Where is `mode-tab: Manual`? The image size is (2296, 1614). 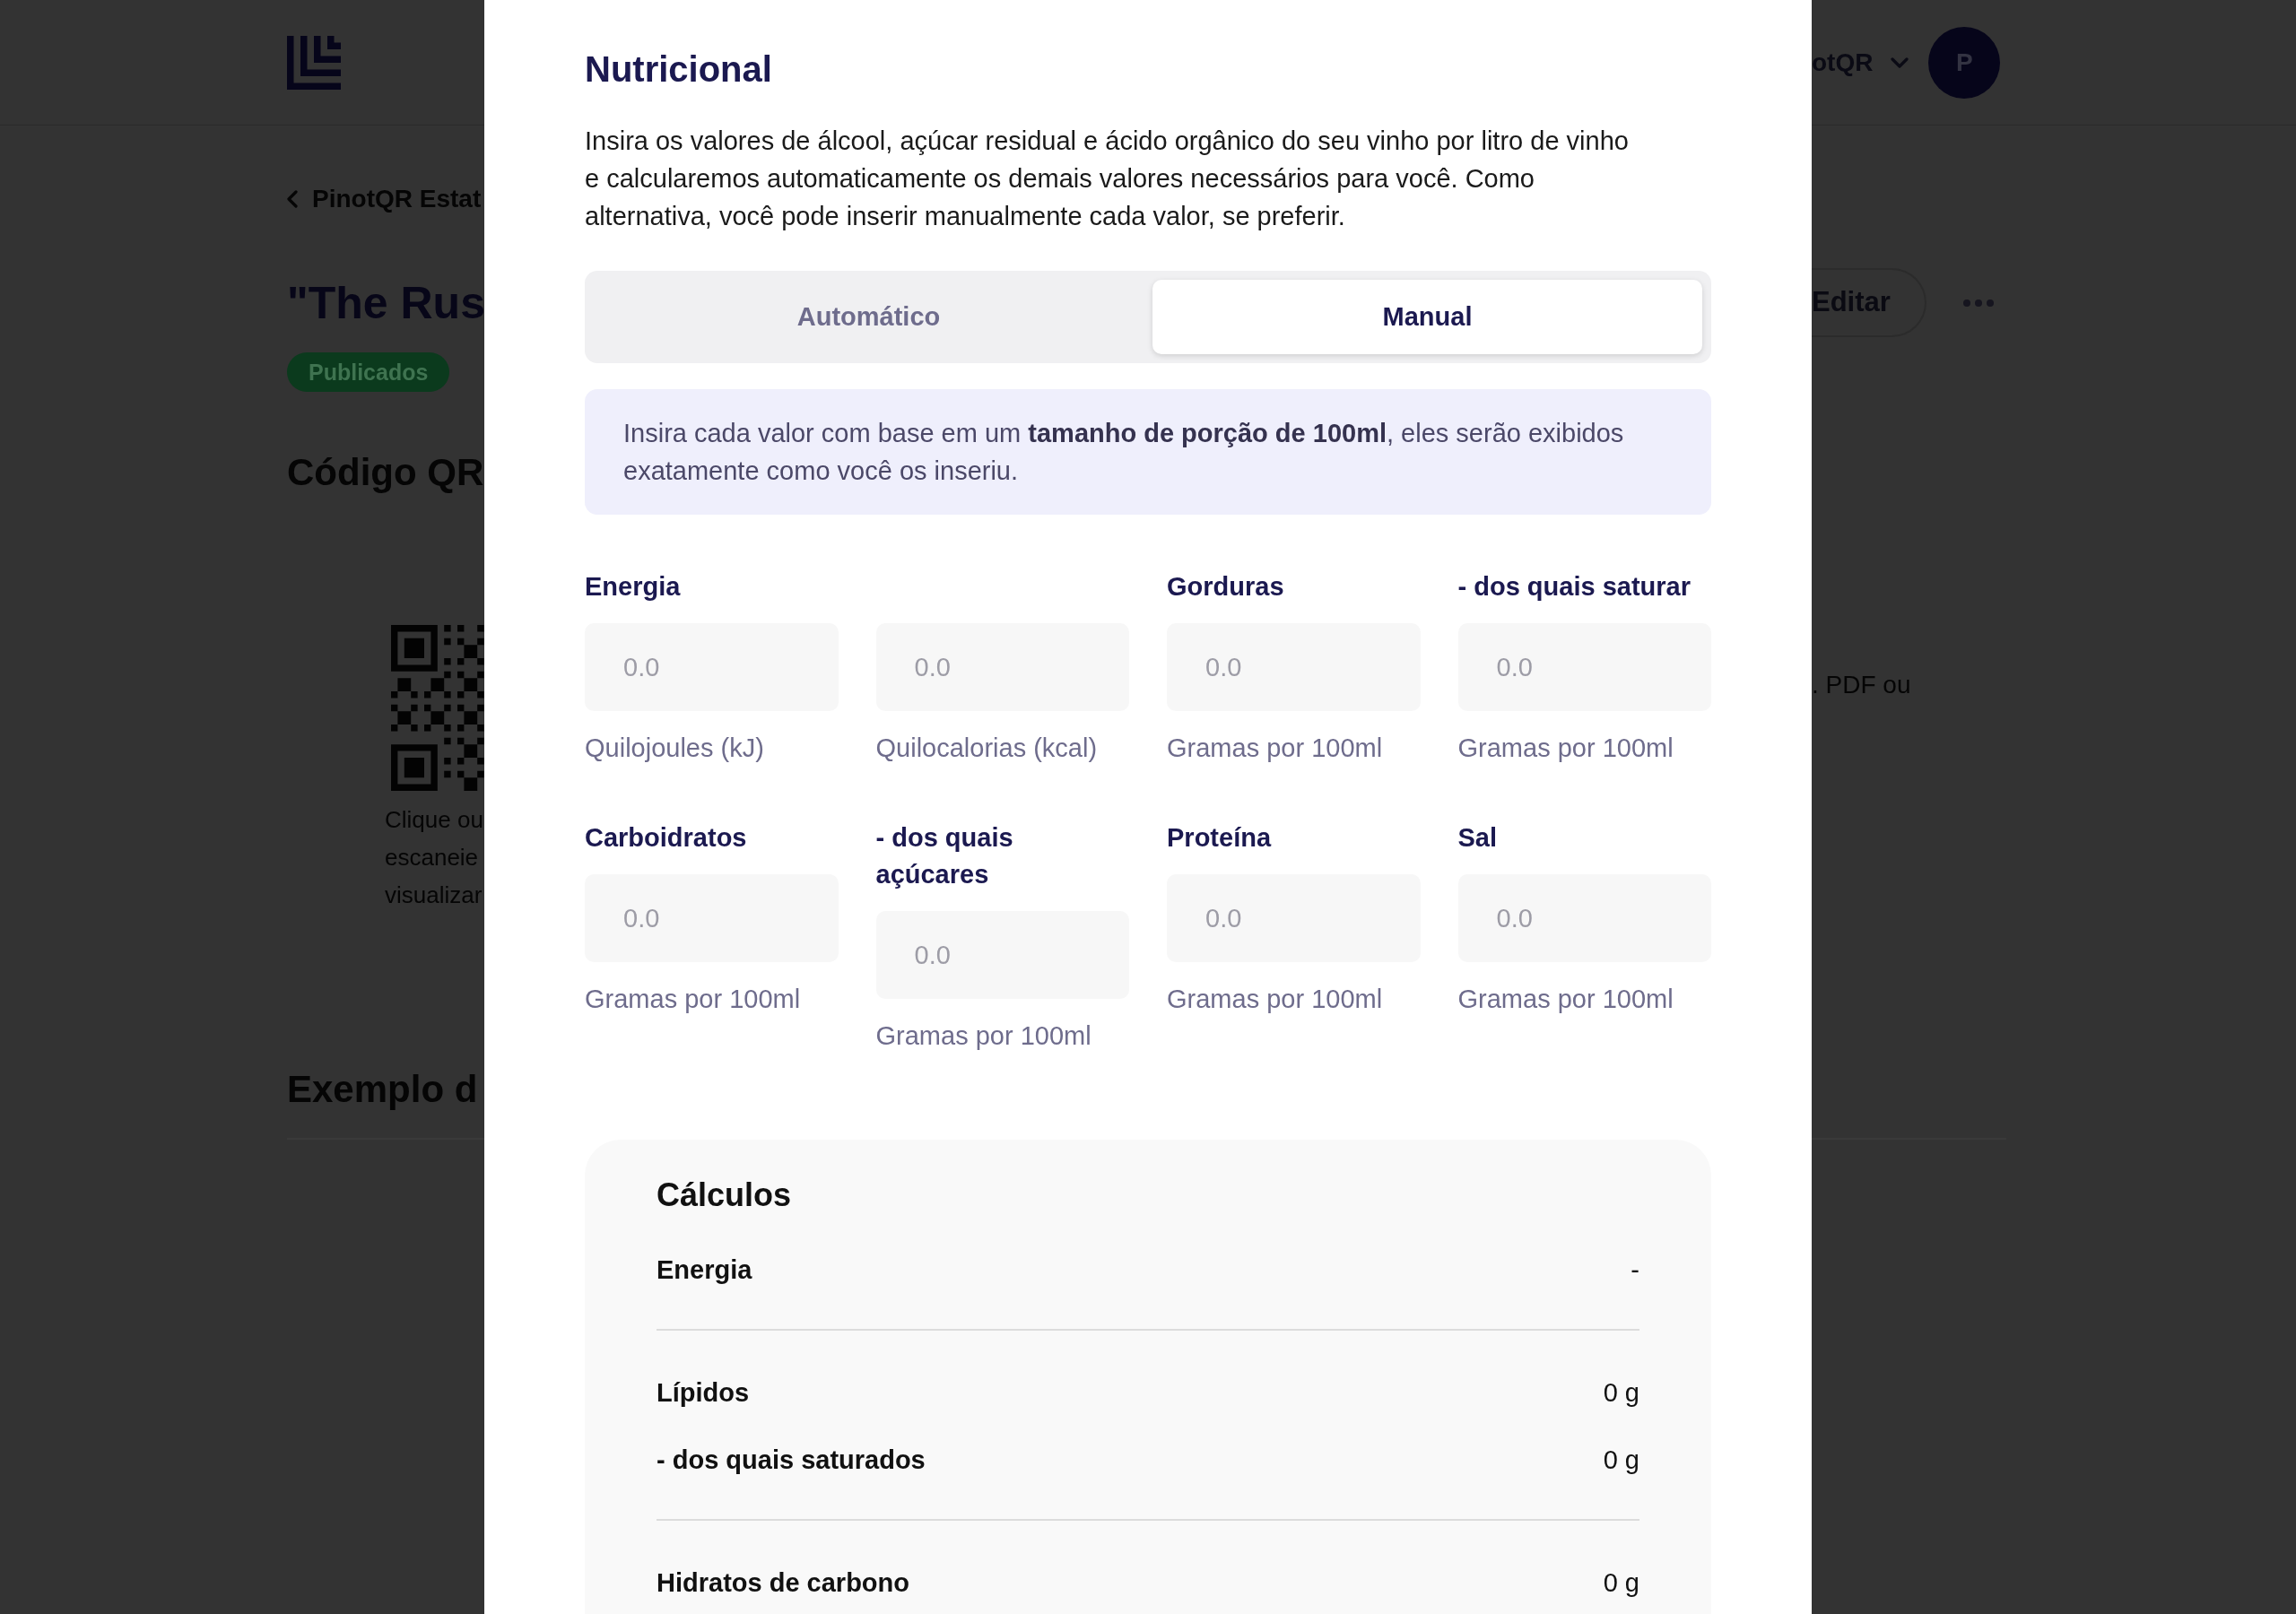 mode-tab: Manual is located at coordinates (1427, 317).